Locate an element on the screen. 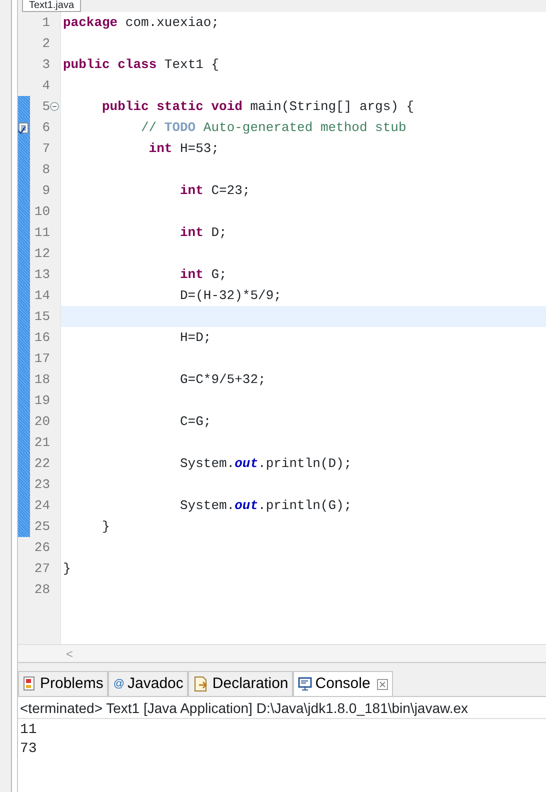 The image size is (546, 792). line-number: 19 is located at coordinates (41, 401).